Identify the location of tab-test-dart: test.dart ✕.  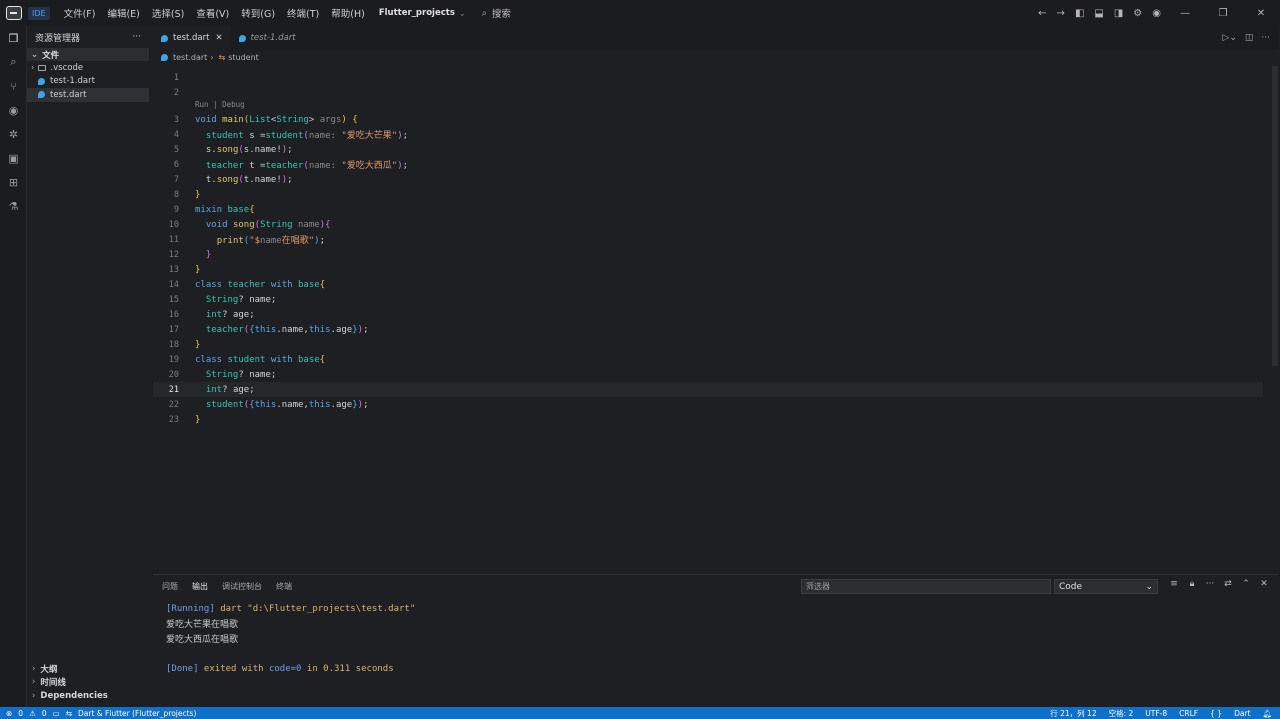
(192, 38).